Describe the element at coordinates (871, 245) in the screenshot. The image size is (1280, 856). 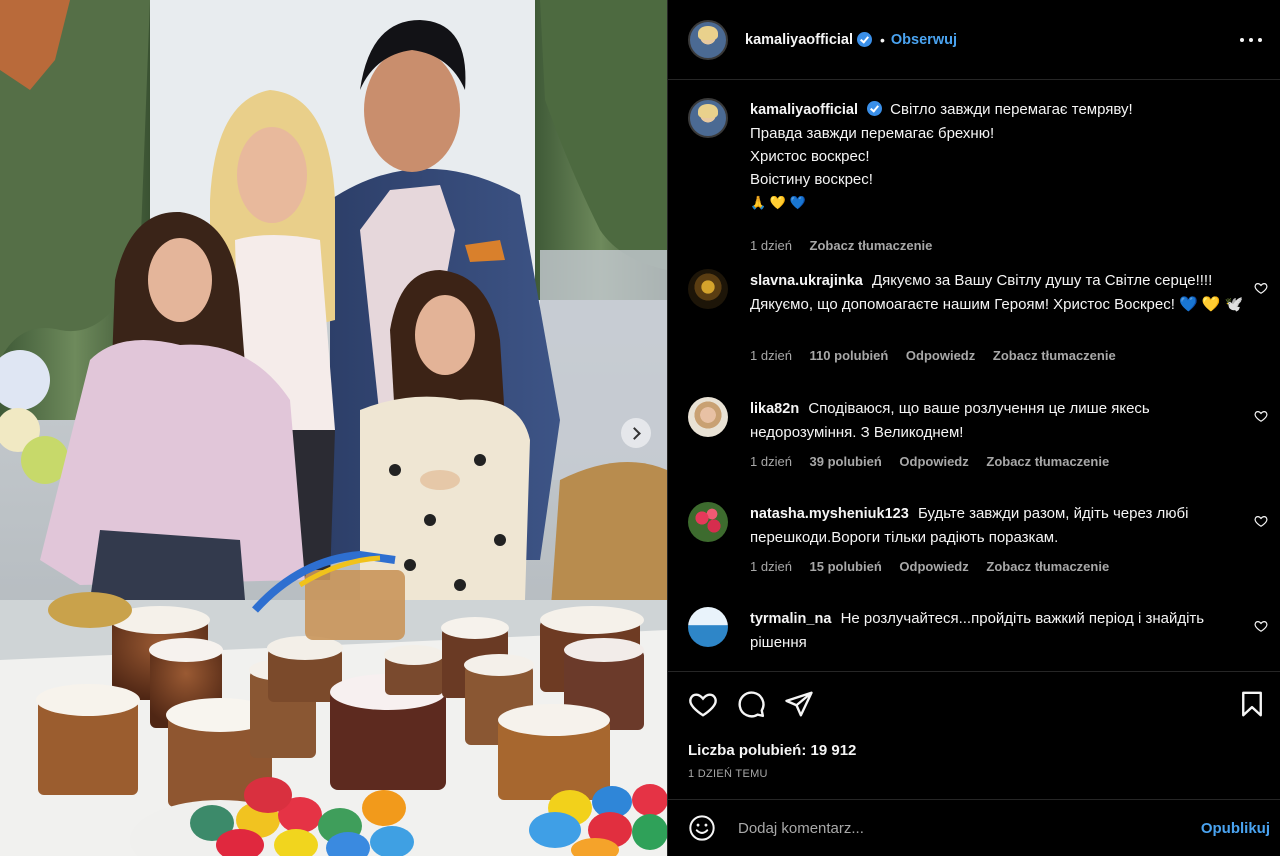
I see `caption-translate-link: Zobacz tłumaczenie` at that location.